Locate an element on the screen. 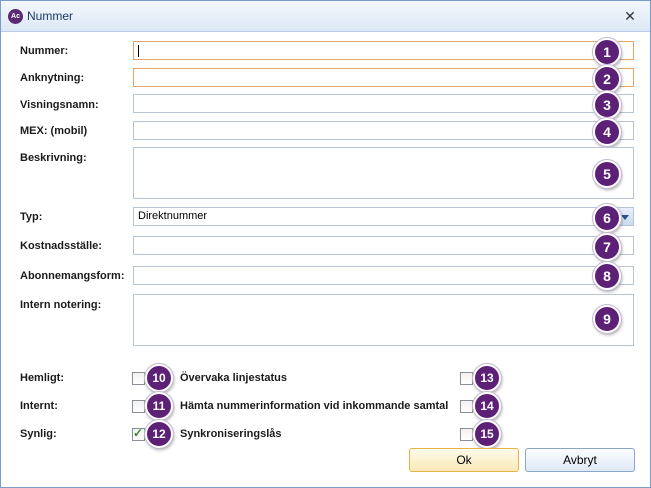  kostnadsstalle-label: Kostnadsställe: is located at coordinates (61, 246).